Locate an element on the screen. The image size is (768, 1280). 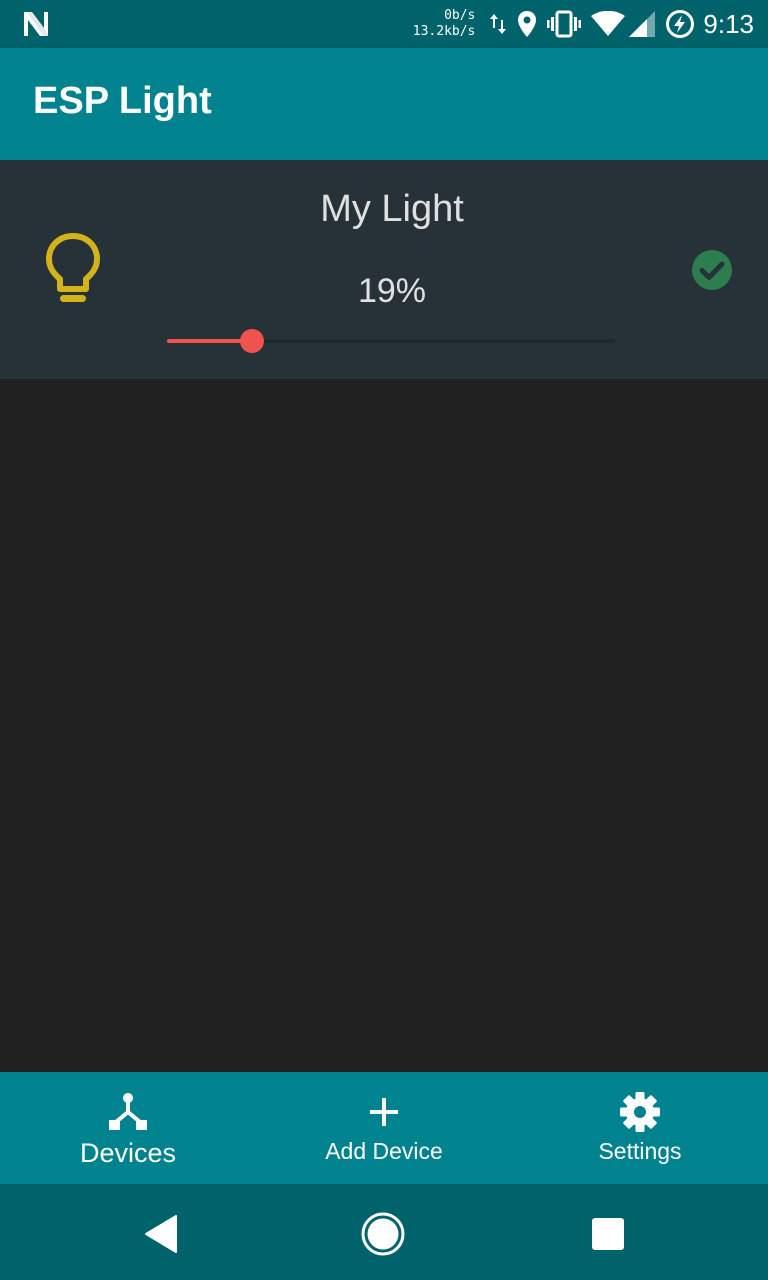
wifi-icon is located at coordinates (608, 24).